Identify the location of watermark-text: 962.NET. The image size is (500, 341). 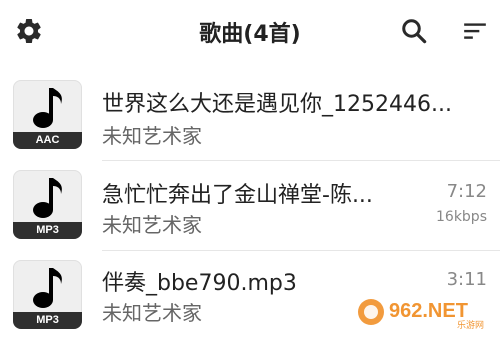
(428, 311).